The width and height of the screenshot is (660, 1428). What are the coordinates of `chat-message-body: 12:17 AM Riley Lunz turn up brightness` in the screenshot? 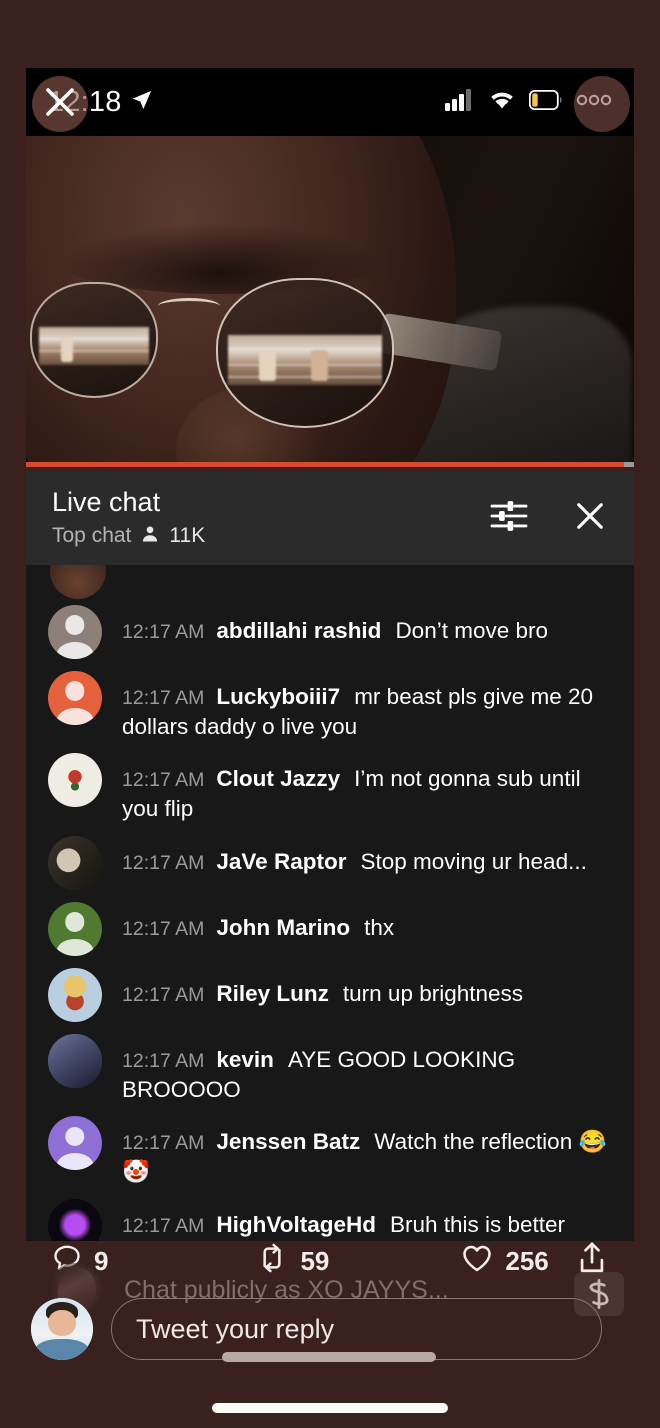 It's located at (367, 988).